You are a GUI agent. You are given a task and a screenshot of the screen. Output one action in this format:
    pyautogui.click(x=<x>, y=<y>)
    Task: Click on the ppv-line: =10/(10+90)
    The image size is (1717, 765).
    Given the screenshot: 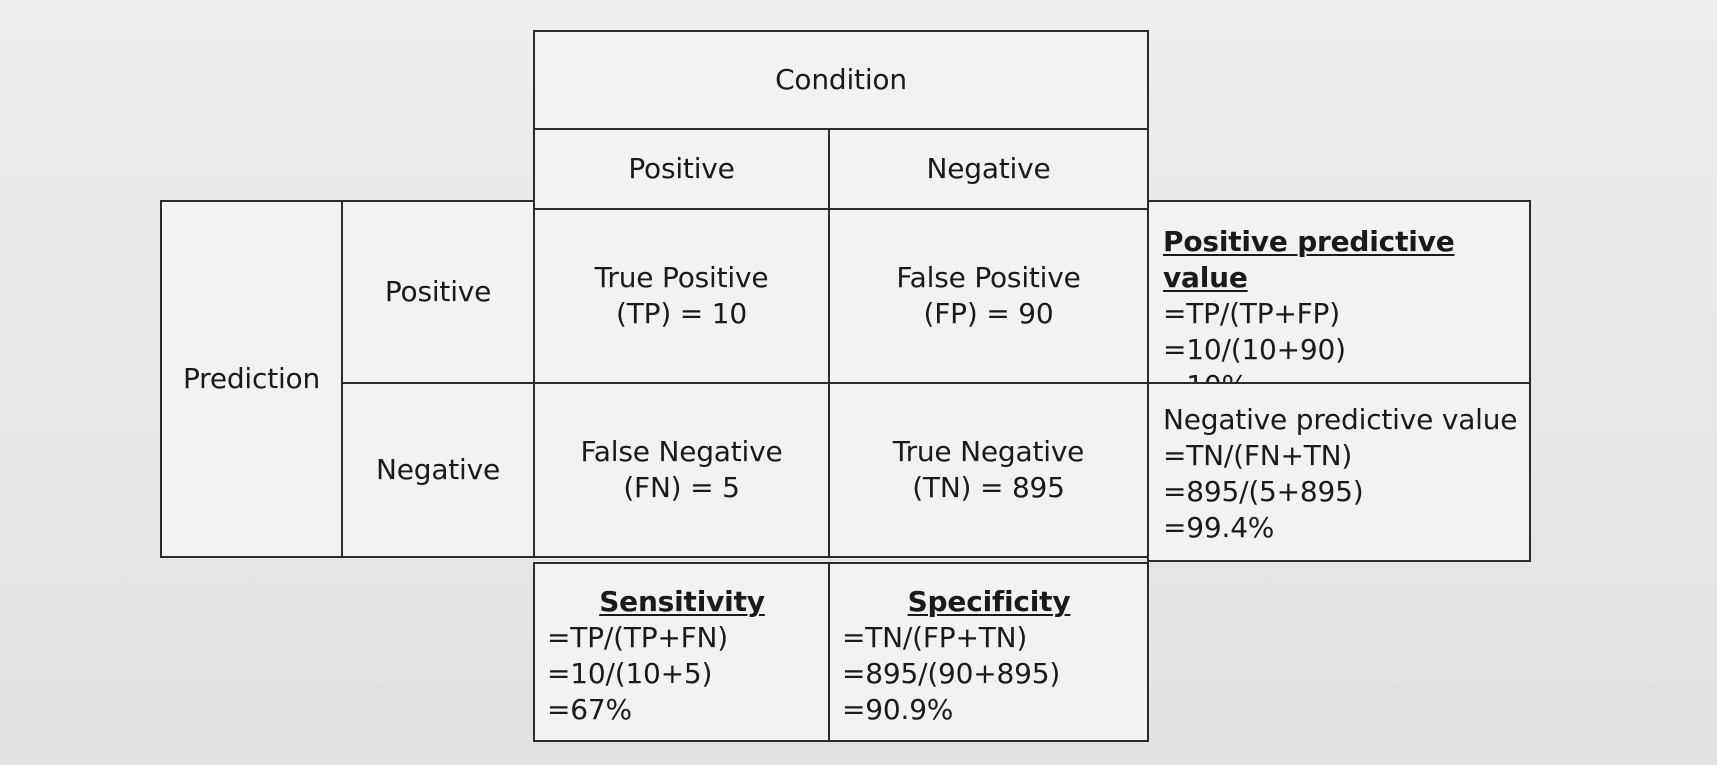 What is the action you would take?
    pyautogui.click(x=1254, y=349)
    